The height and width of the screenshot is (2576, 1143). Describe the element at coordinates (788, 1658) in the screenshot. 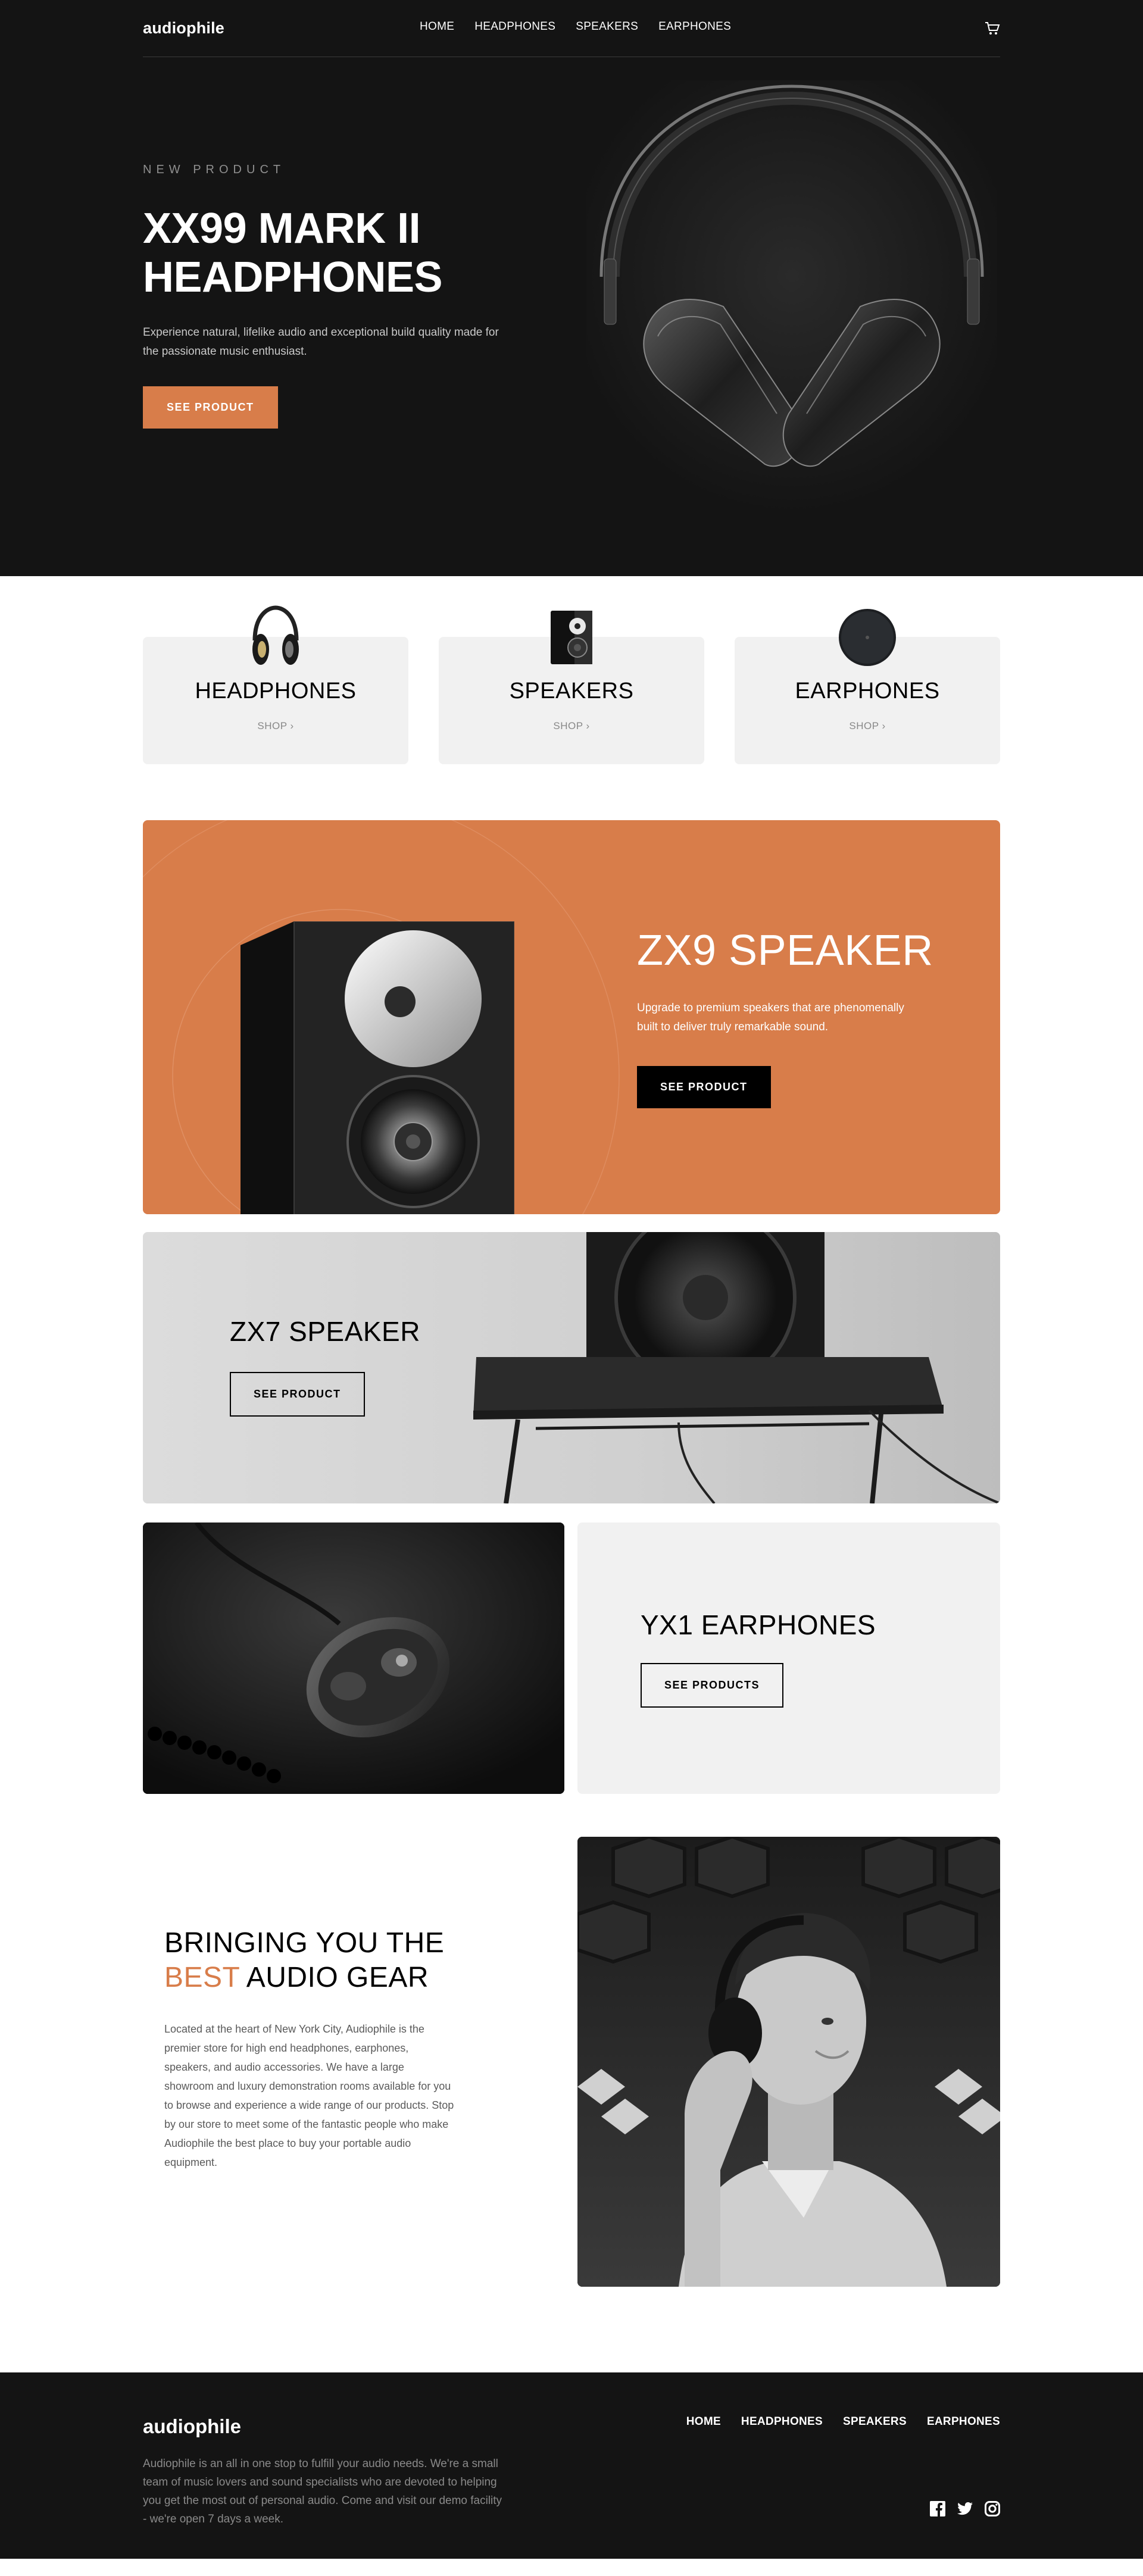

I see `yx1-promo: YX1 EARPHONES SEE PRODUCTS` at that location.